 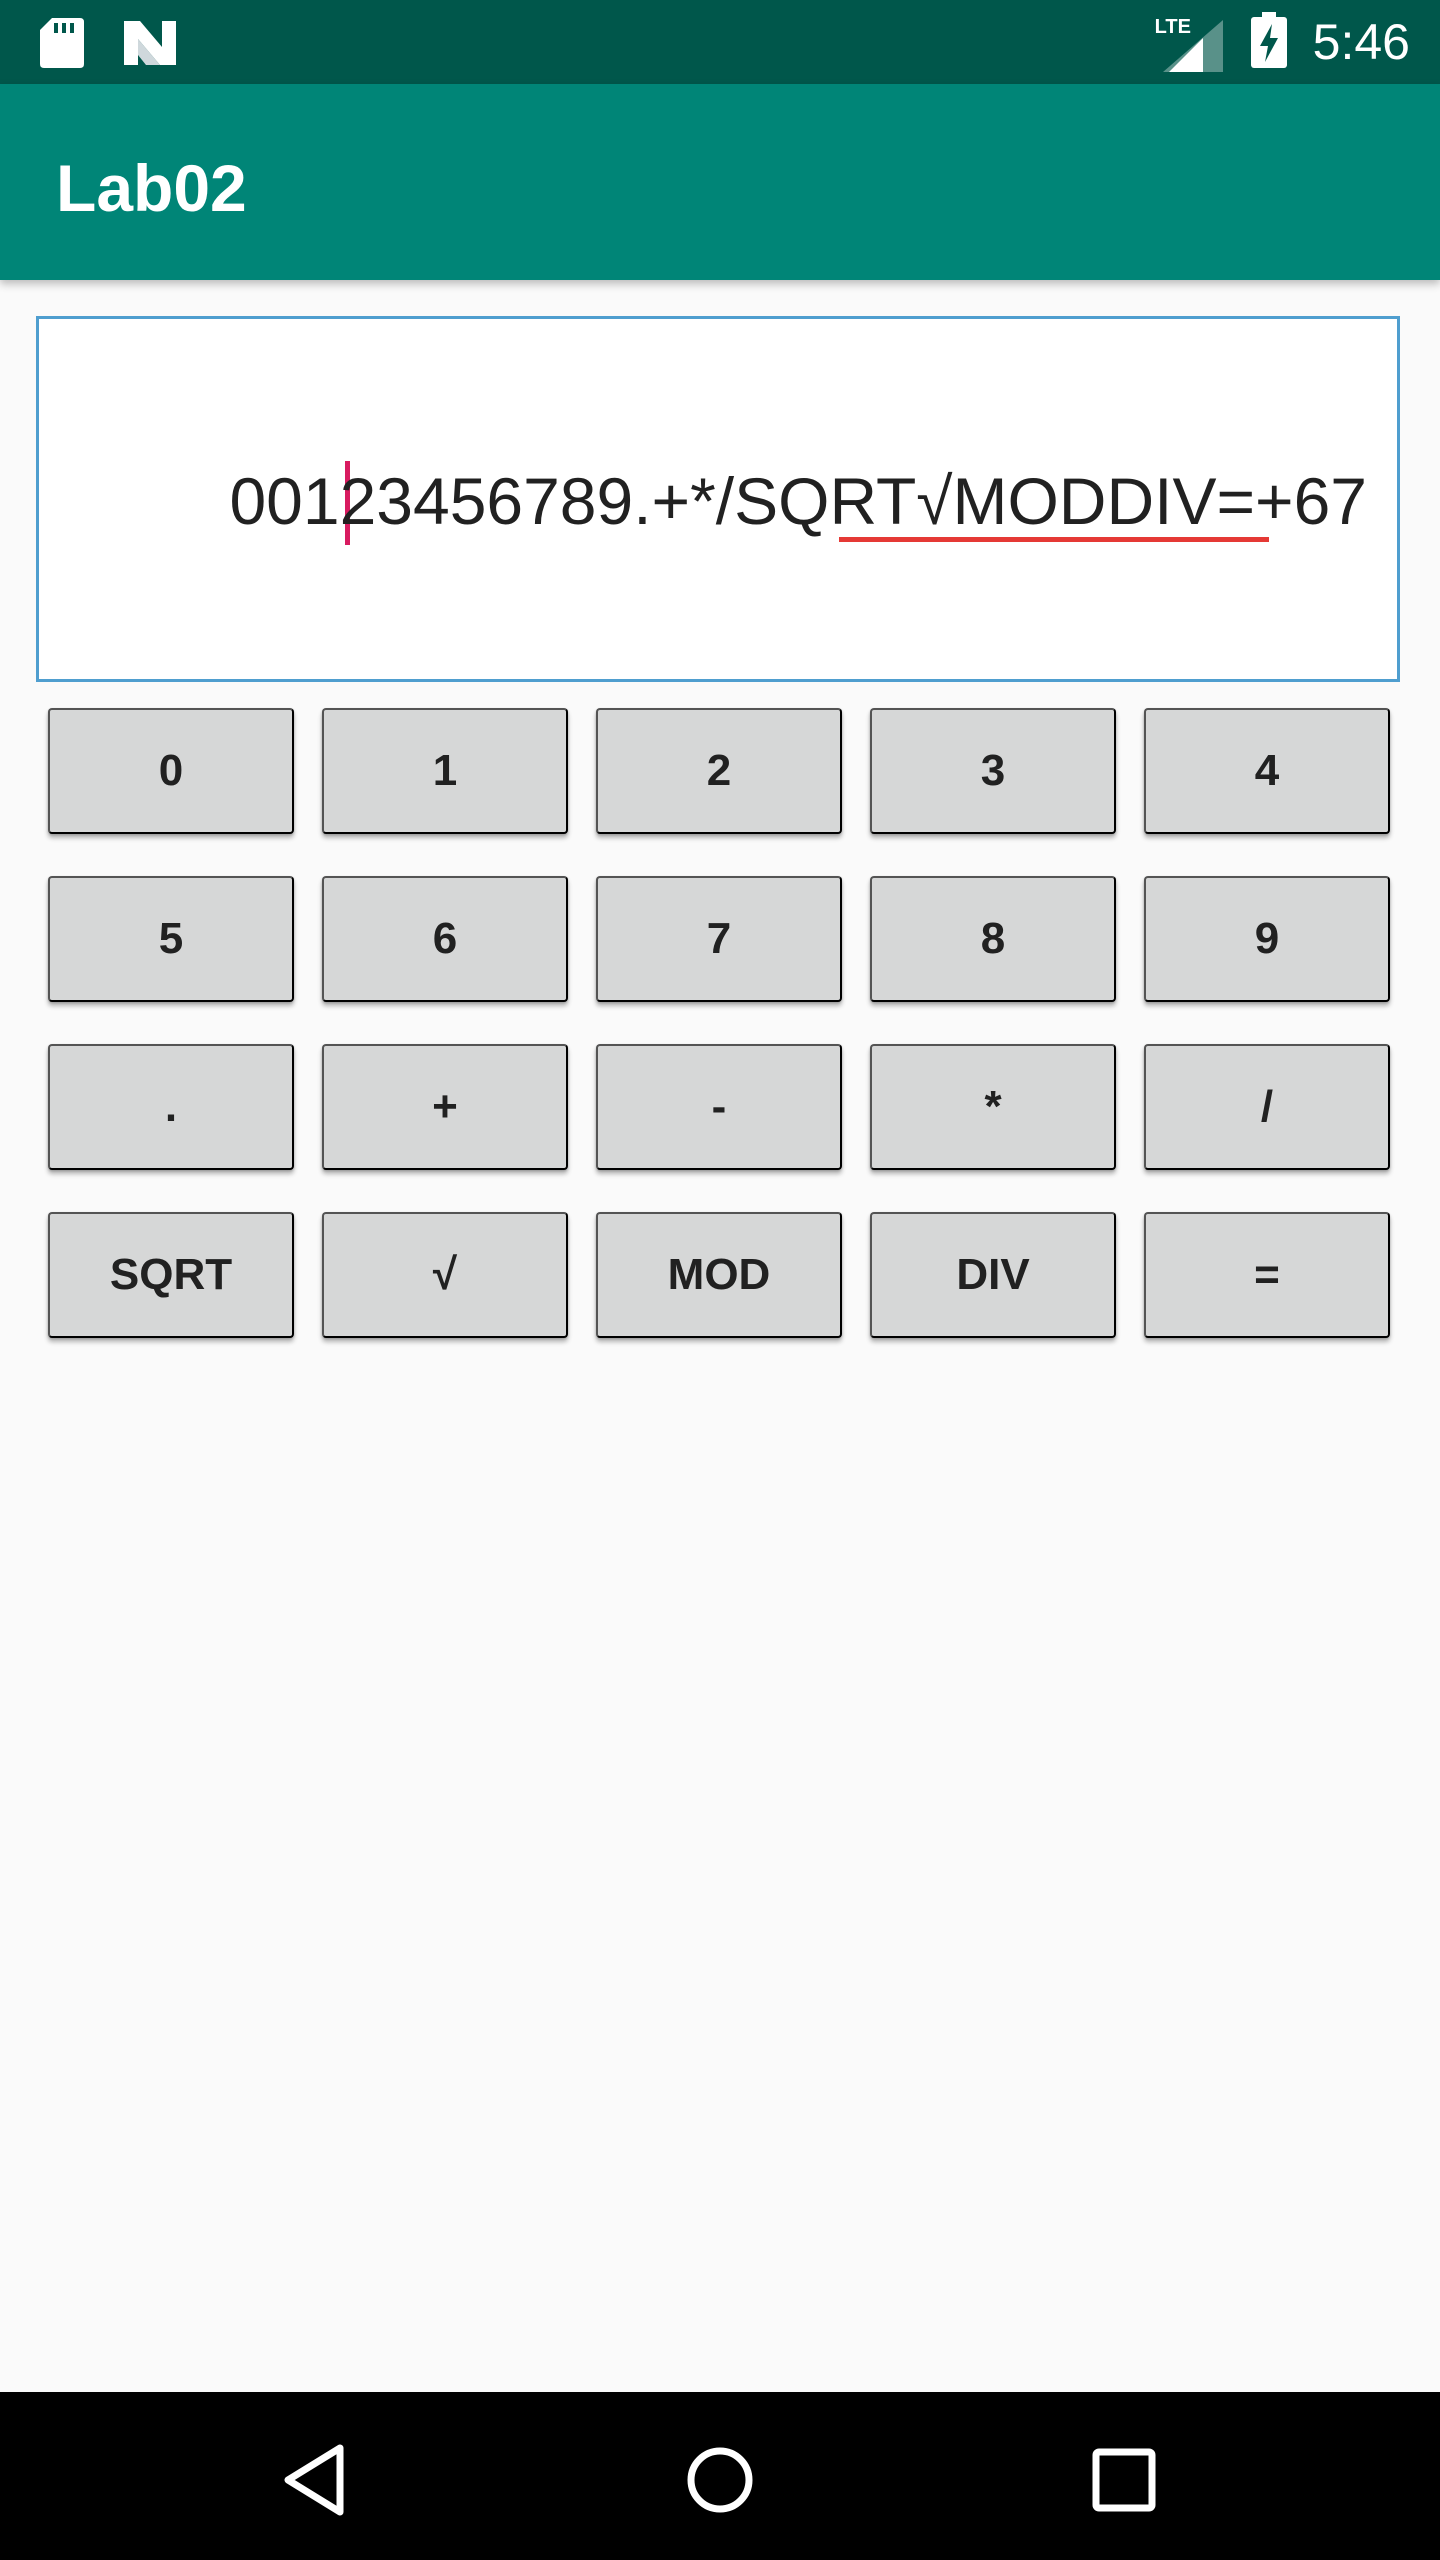 I want to click on key-minus: -, so click(x=719, y=1107).